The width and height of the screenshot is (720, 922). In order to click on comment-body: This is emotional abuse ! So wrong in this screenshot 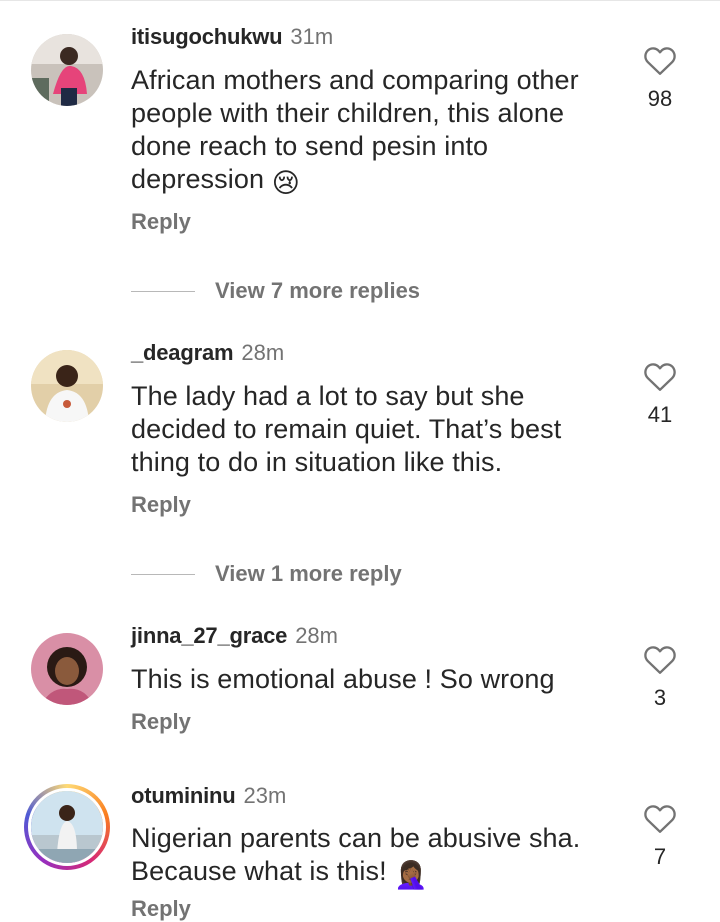, I will do `click(343, 679)`.